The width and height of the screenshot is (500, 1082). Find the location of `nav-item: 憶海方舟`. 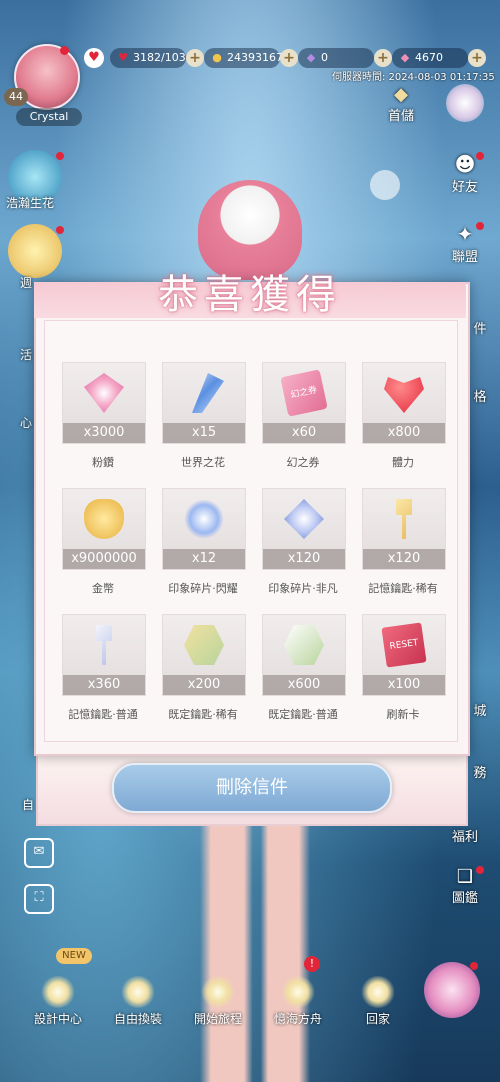

nav-item: 憶海方舟 is located at coordinates (298, 1001).